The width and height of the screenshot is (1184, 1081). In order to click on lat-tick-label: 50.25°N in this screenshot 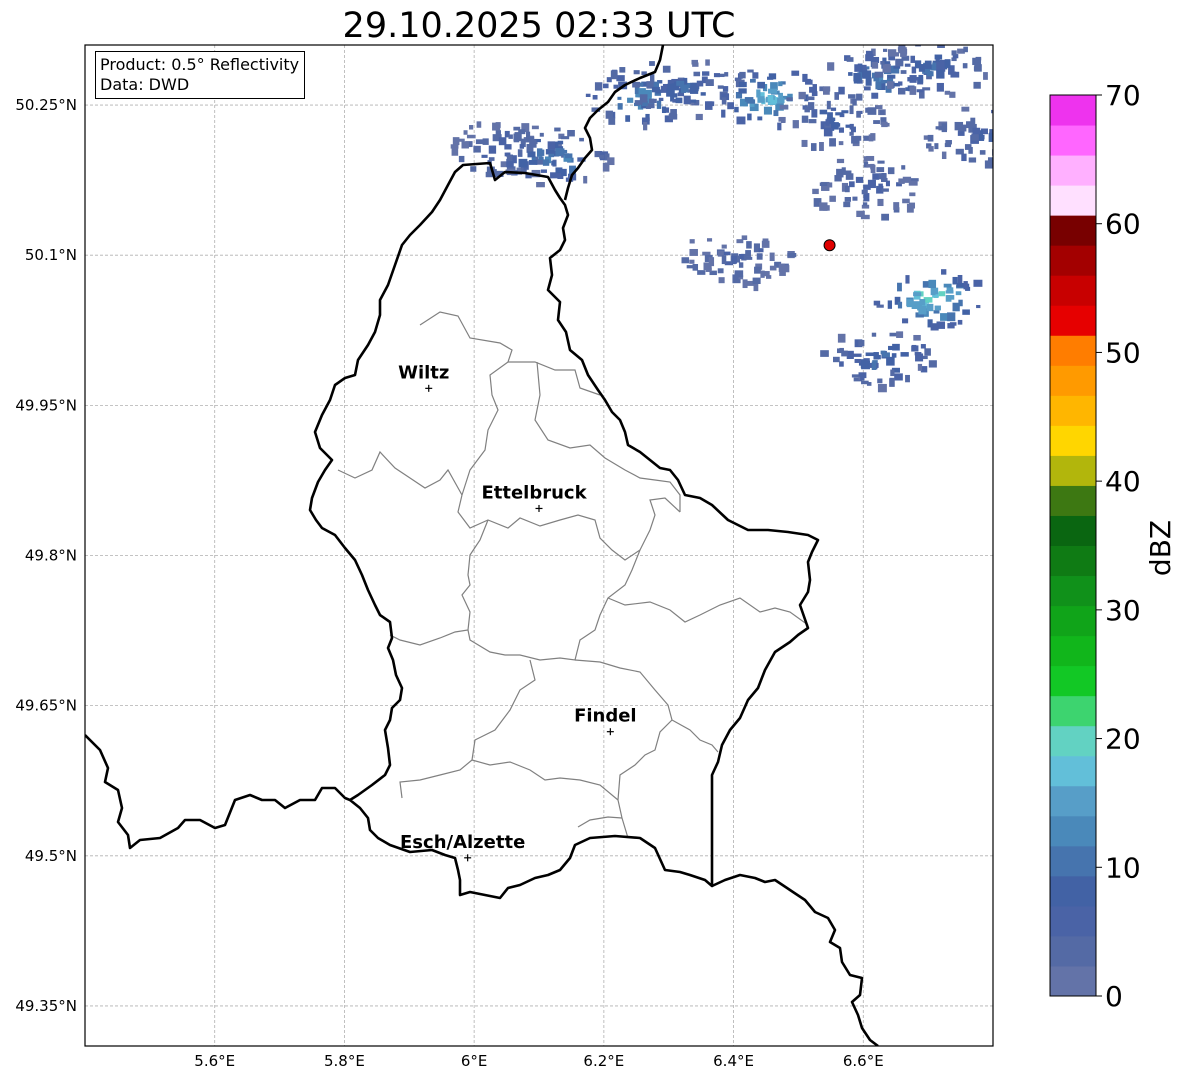, I will do `click(46, 105)`.